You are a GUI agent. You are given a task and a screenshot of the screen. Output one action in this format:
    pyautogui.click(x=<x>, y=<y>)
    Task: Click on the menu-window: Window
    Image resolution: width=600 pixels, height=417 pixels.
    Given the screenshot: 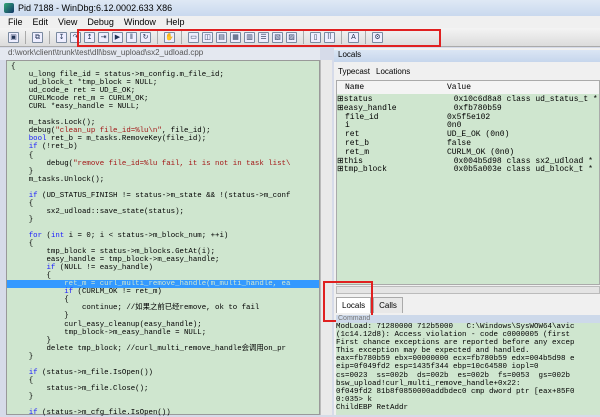 What is the action you would take?
    pyautogui.click(x=140, y=22)
    